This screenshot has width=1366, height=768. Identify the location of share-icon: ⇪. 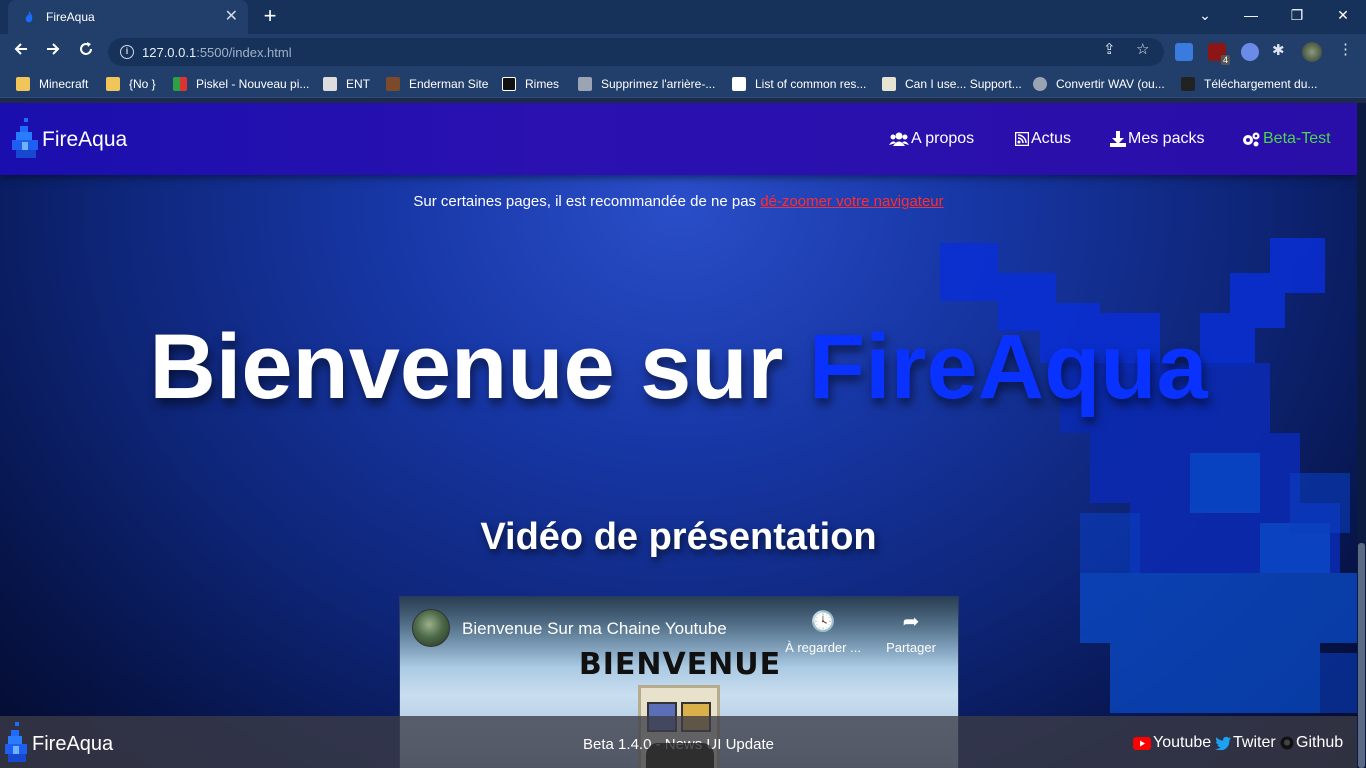
(1109, 49).